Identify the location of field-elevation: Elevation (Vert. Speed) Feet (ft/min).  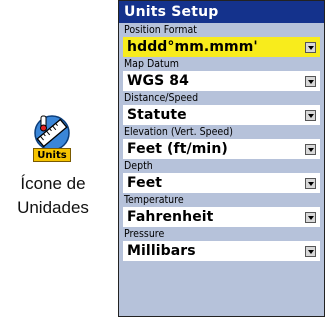
(221, 142).